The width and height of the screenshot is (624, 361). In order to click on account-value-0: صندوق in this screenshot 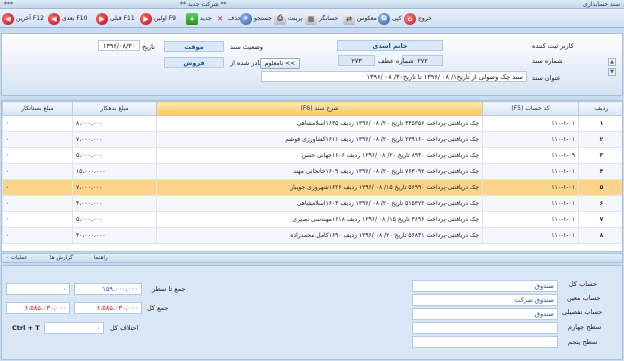, I will do `click(485, 286)`.